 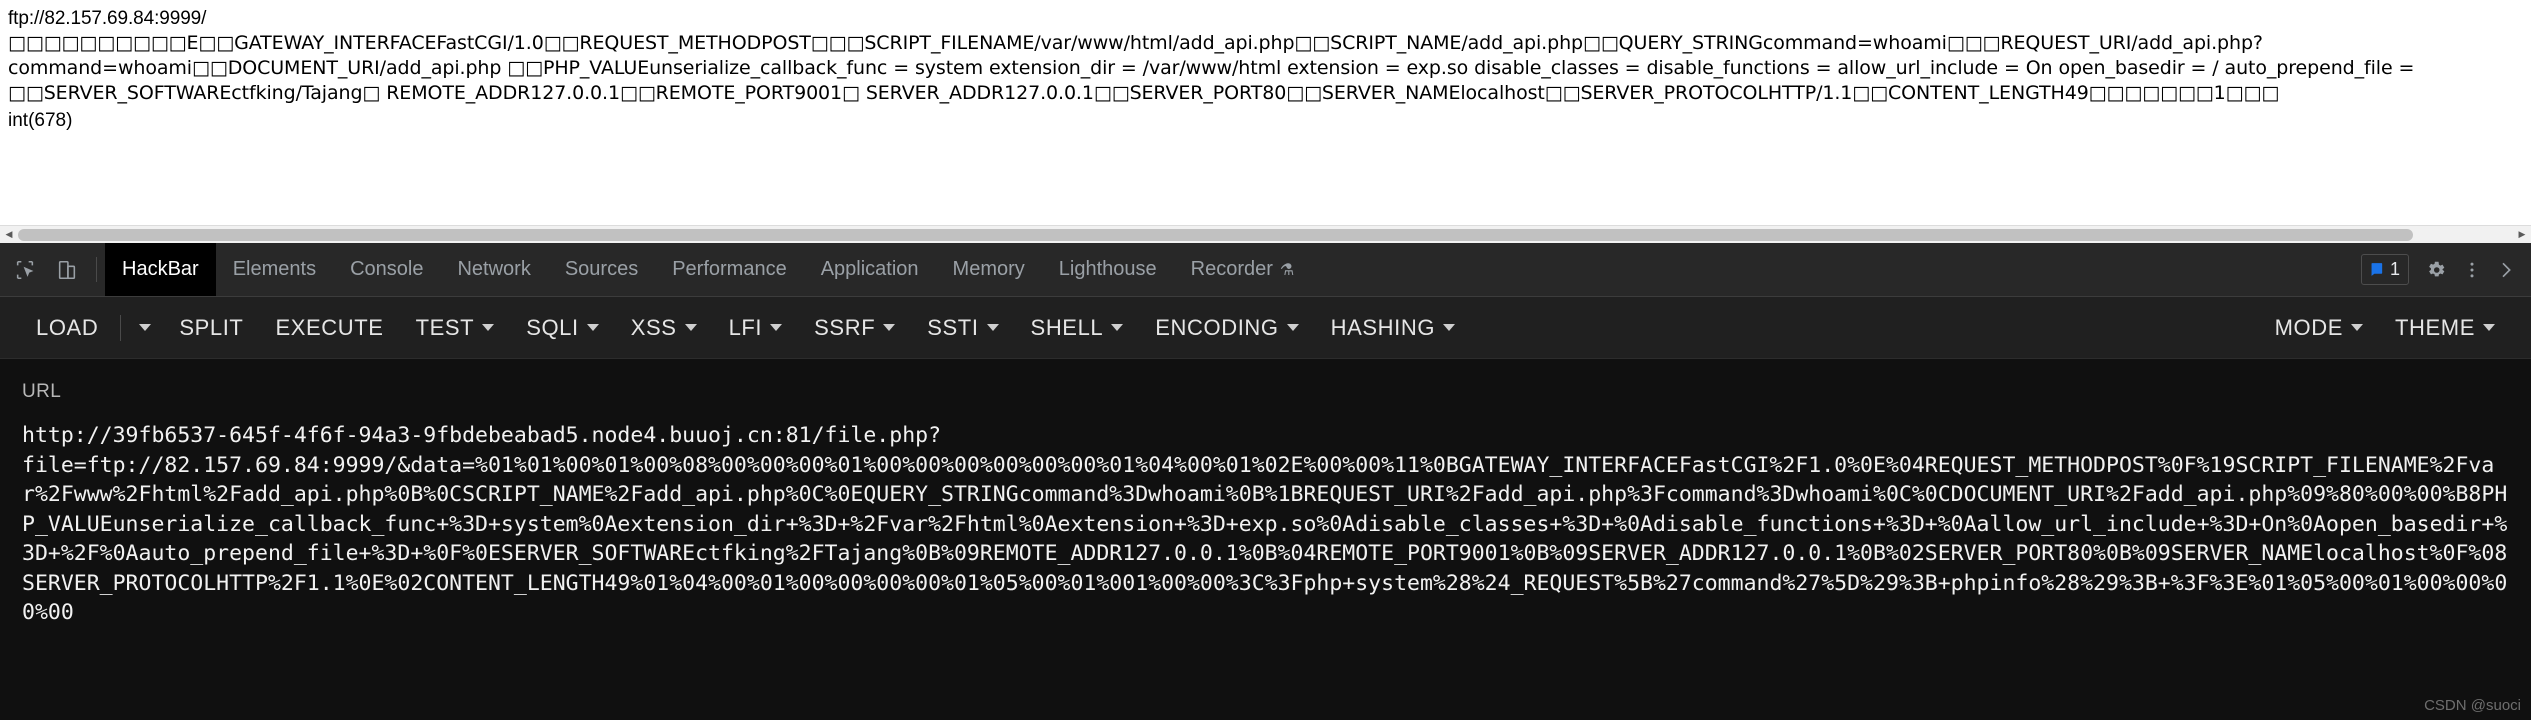 What do you see at coordinates (2394, 269) in the screenshot?
I see `issues-count: 1` at bounding box center [2394, 269].